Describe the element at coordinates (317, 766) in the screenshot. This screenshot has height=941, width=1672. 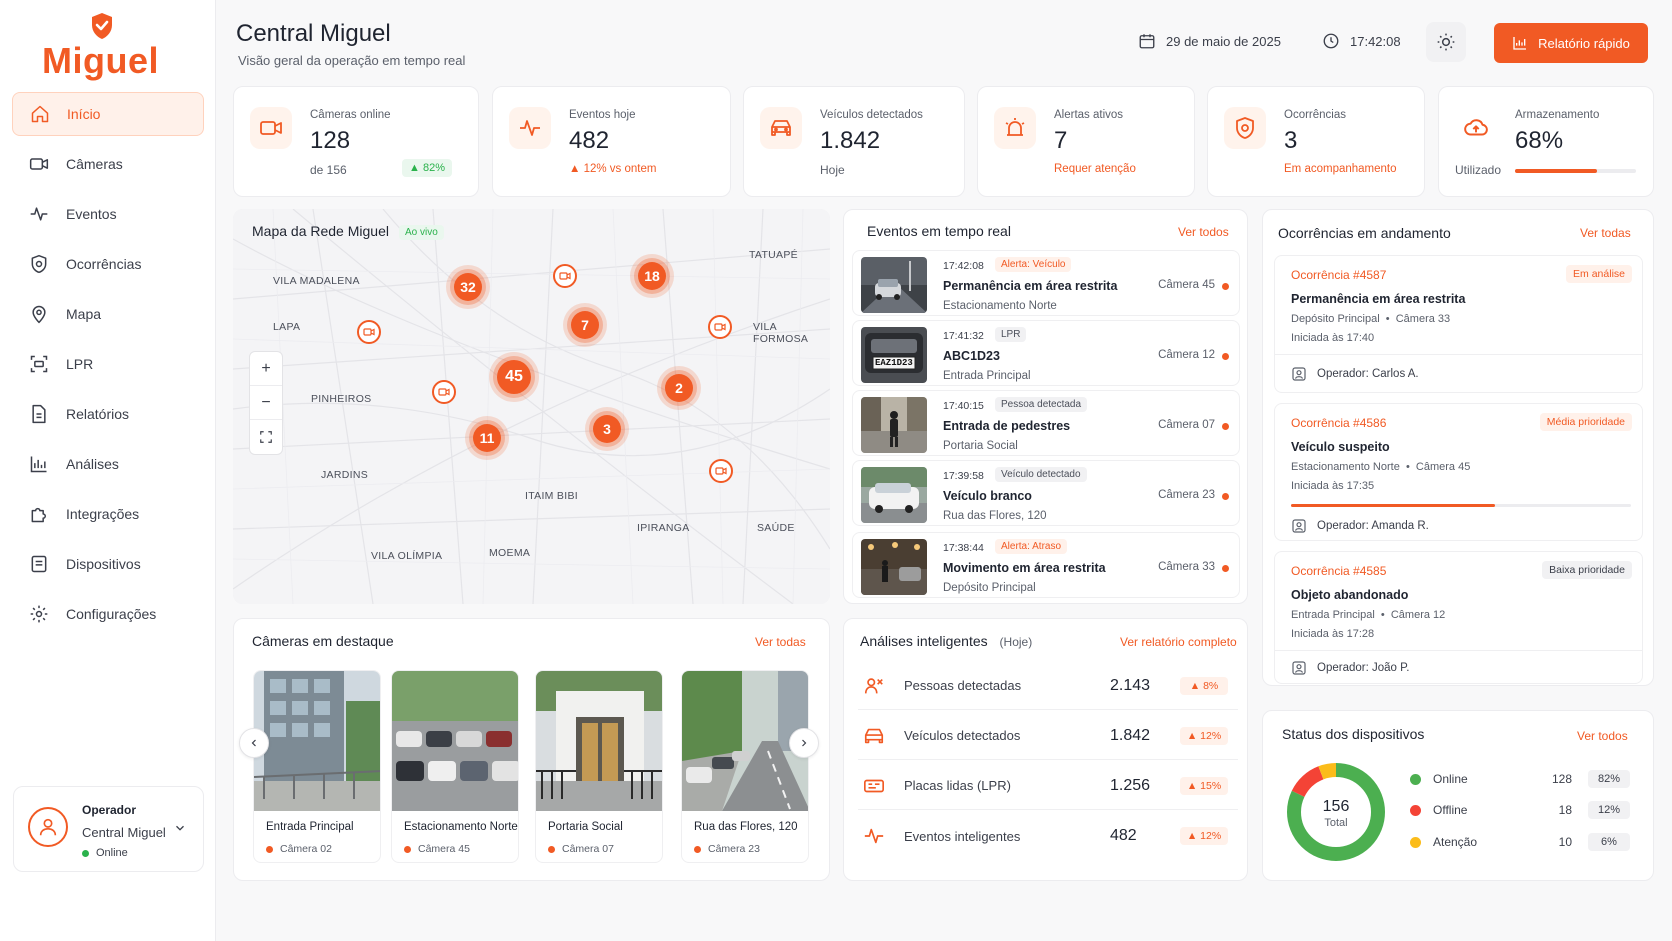
I see `camera-card: Entrada Principal Câmera 02` at that location.